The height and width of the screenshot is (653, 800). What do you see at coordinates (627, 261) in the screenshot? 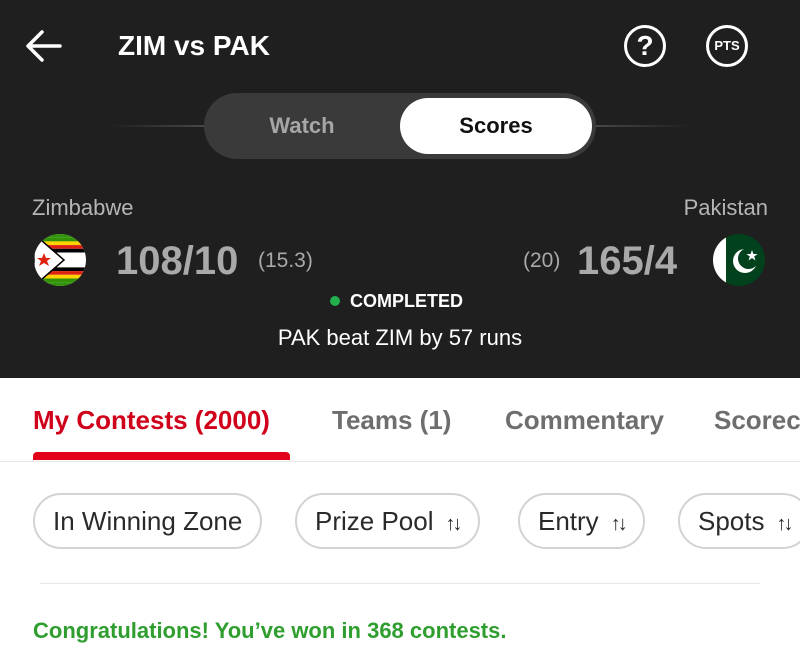
I see `team-right-score: 165/4` at bounding box center [627, 261].